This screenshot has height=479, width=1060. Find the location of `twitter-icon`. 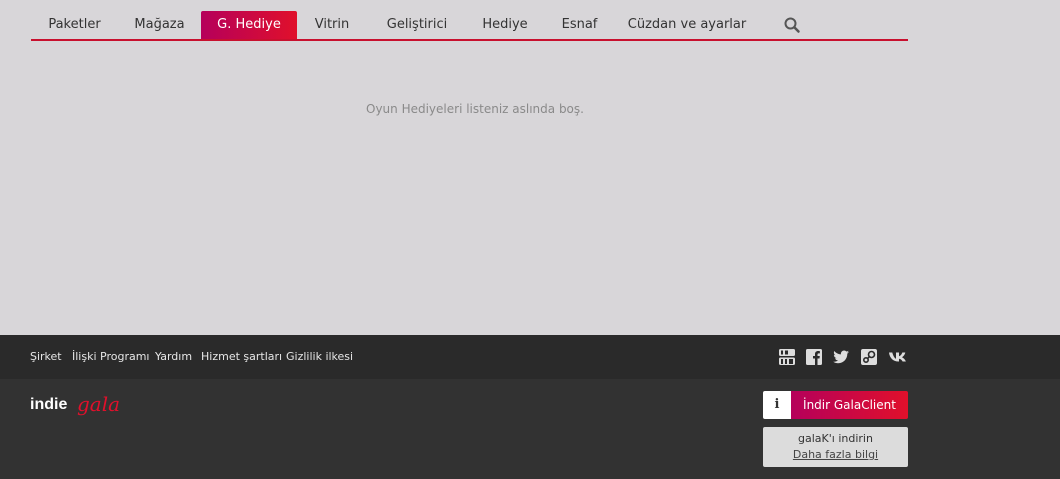

twitter-icon is located at coordinates (841, 357).